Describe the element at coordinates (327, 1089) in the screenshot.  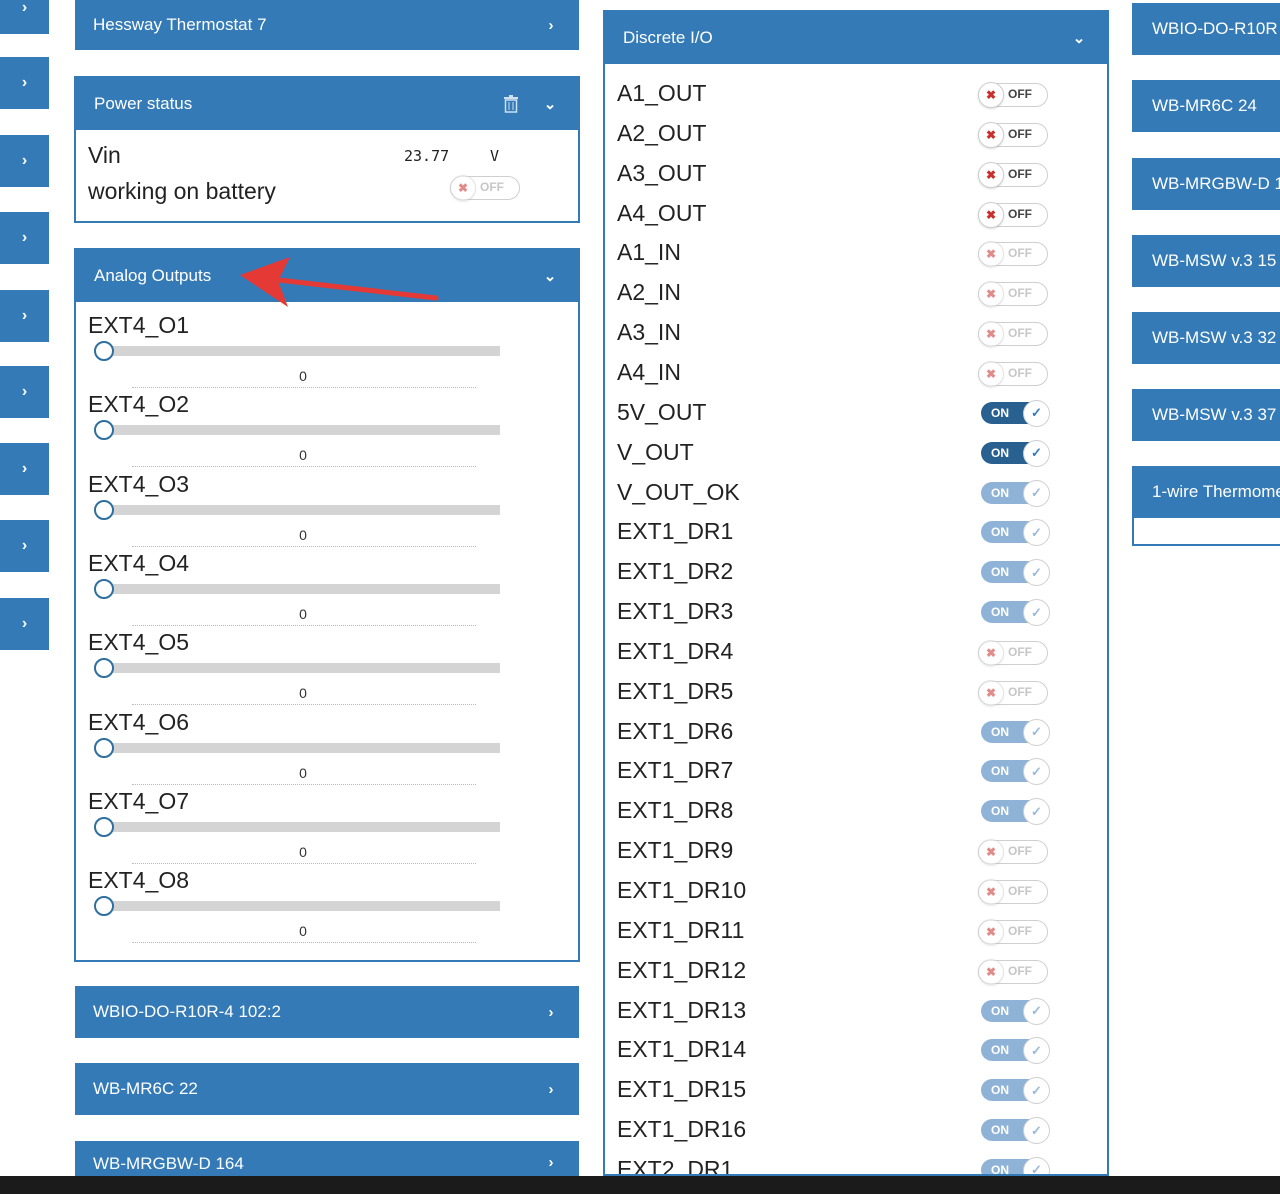
I see `panel-wb-mr6c-22: WB-MR6C 22 ›` at that location.